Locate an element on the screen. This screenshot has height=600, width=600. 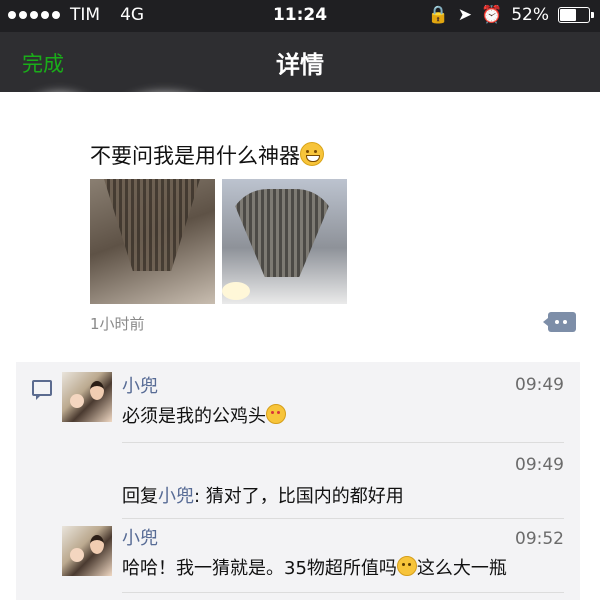
comment-time: 09:52 is located at coordinates (539, 539).